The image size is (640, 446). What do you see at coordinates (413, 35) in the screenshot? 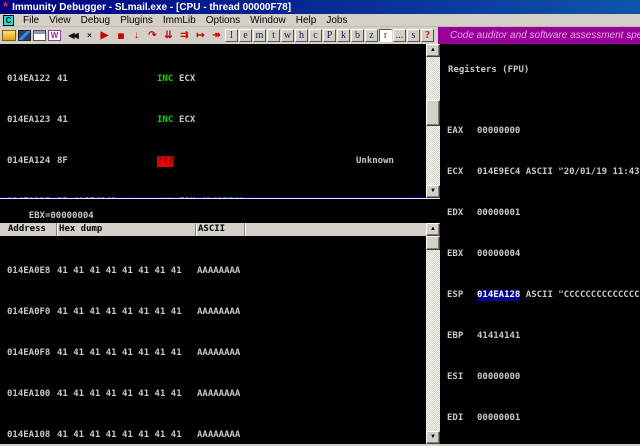
I see `source-button: s` at bounding box center [413, 35].